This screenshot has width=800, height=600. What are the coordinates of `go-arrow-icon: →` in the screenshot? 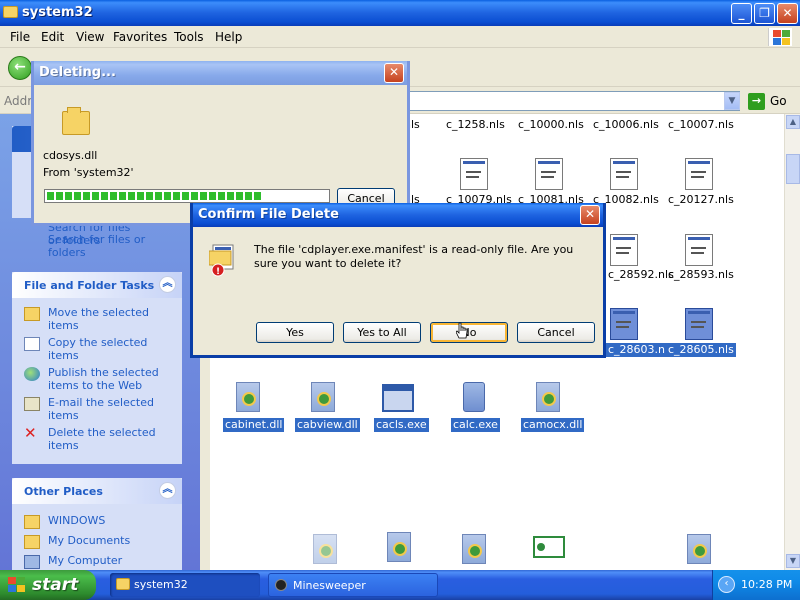 It's located at (756, 101).